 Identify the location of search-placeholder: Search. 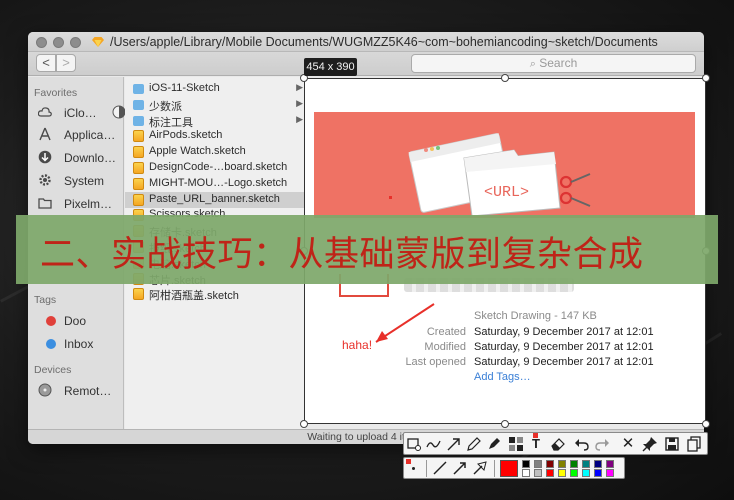
(558, 63).